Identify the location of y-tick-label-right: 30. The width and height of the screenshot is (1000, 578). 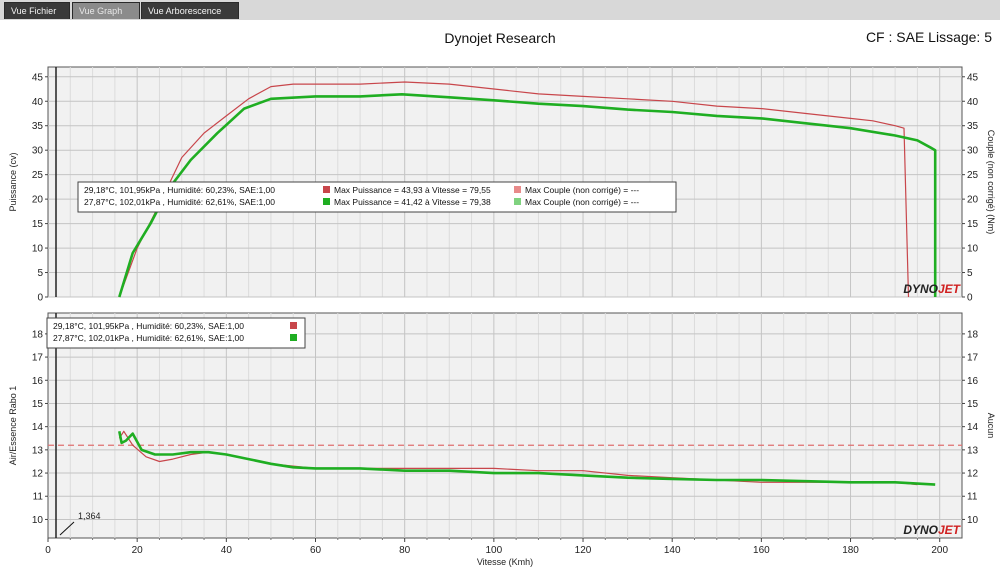
(973, 151).